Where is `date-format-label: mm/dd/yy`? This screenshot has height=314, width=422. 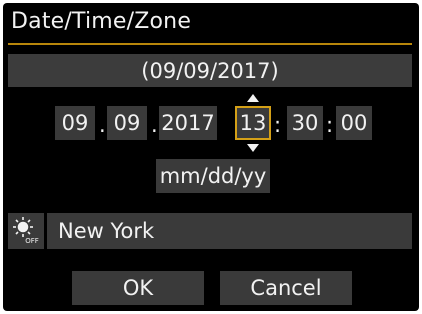 date-format-label: mm/dd/yy is located at coordinates (213, 176).